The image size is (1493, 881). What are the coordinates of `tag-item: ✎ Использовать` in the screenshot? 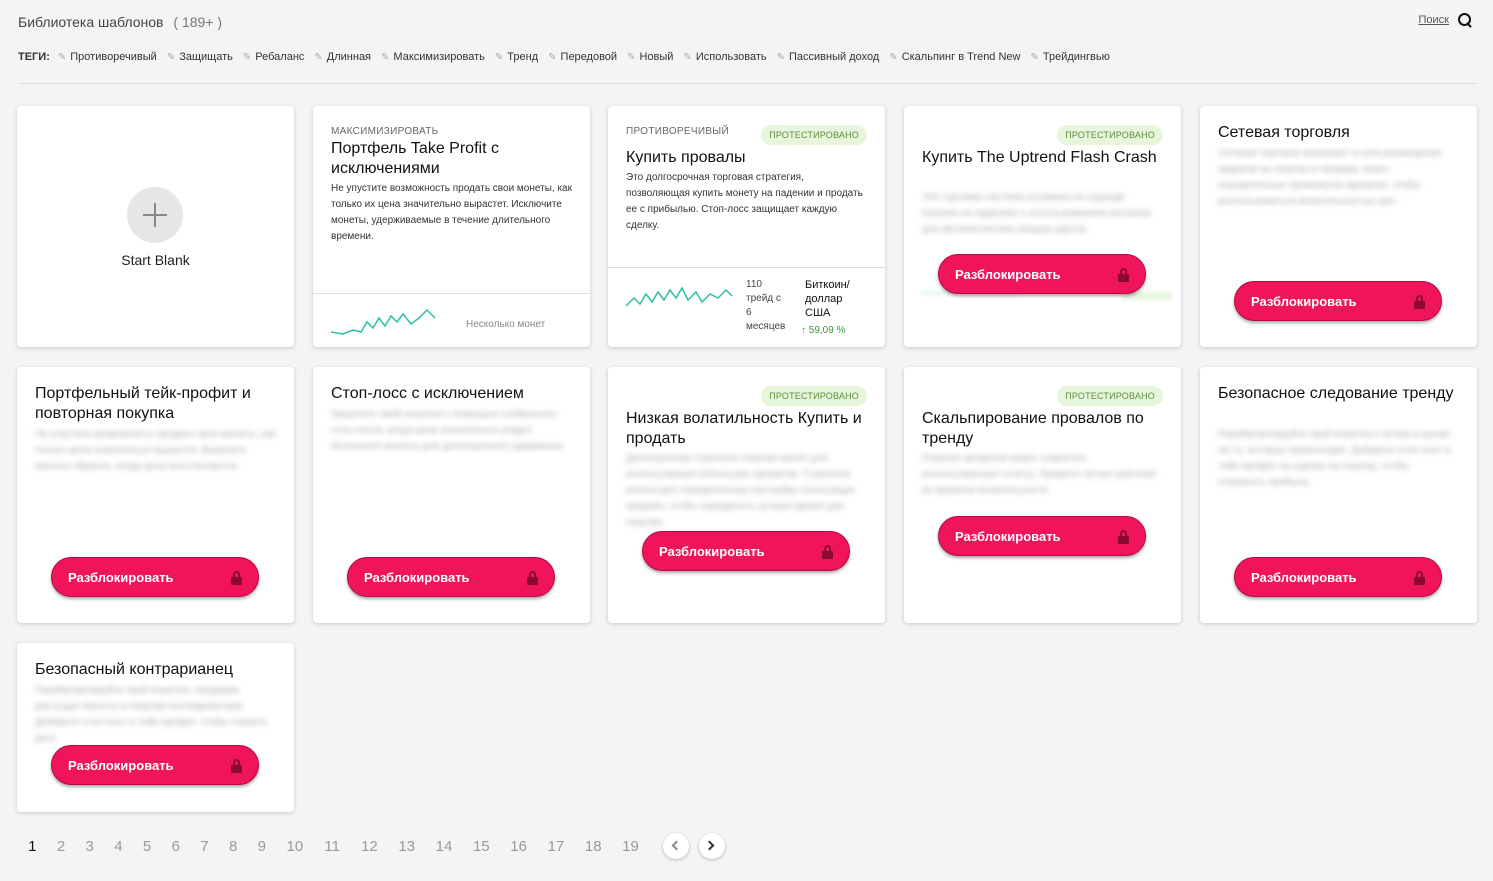 It's located at (724, 57).